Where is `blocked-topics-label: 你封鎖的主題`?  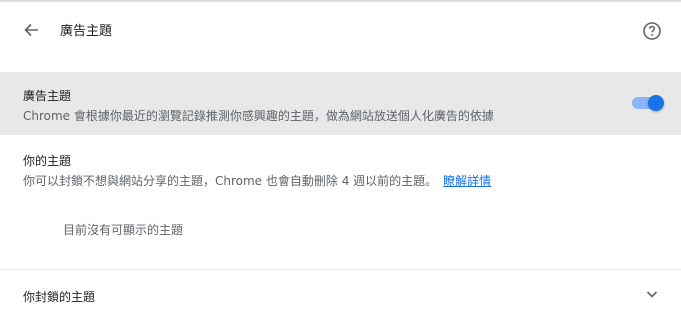
blocked-topics-label: 你封鎖的主題 is located at coordinates (59, 297).